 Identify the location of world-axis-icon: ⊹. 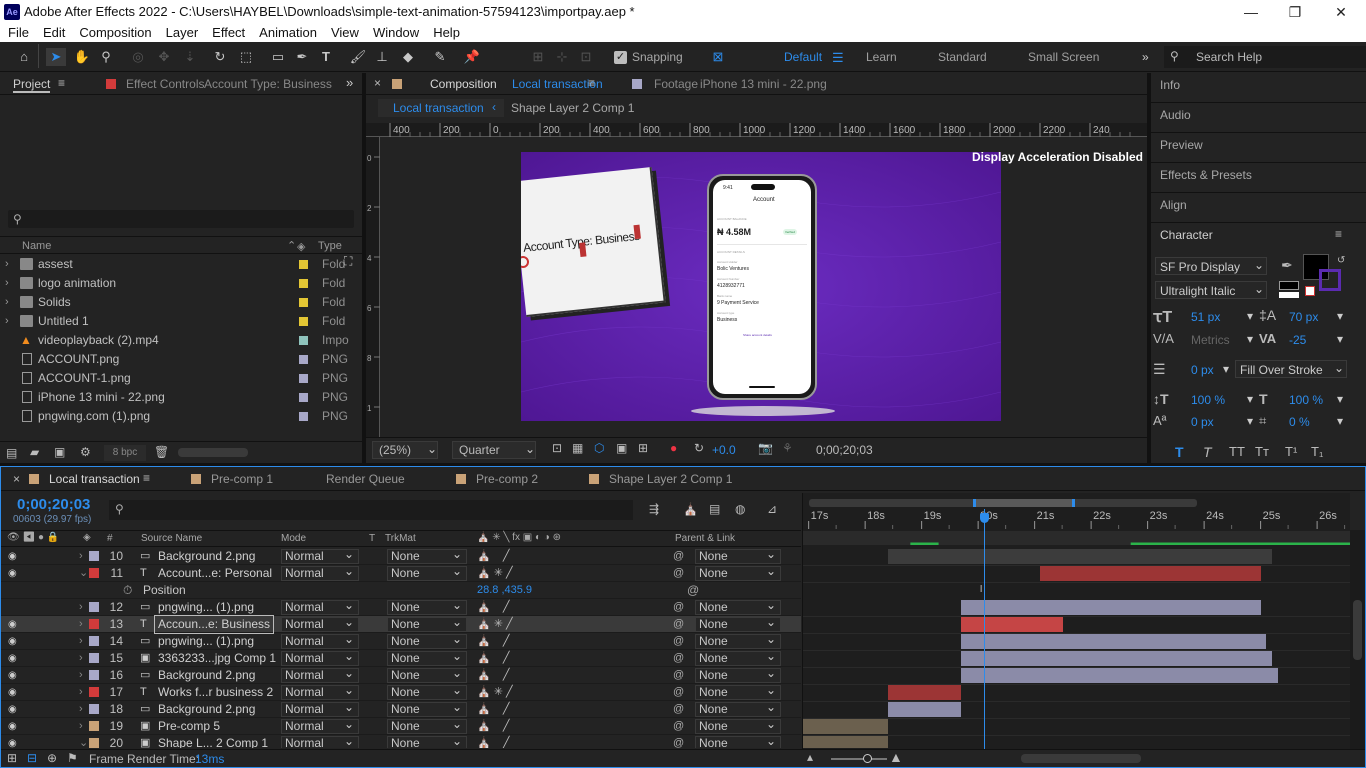
(562, 57).